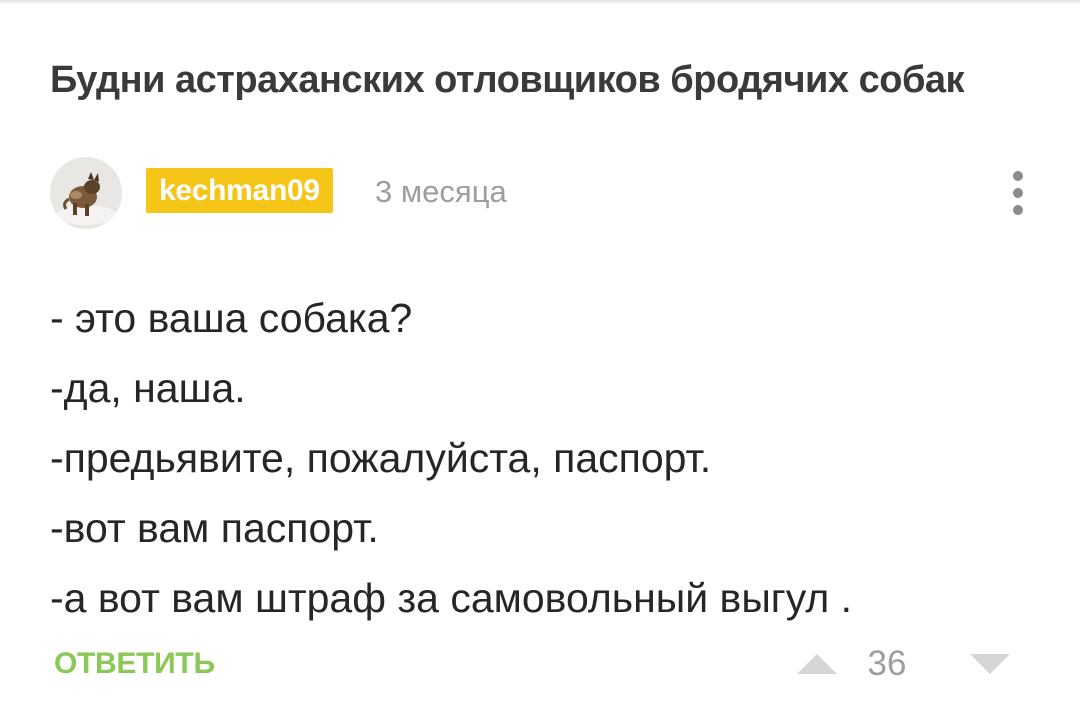 The width and height of the screenshot is (1080, 709). I want to click on downvote-button, so click(990, 664).